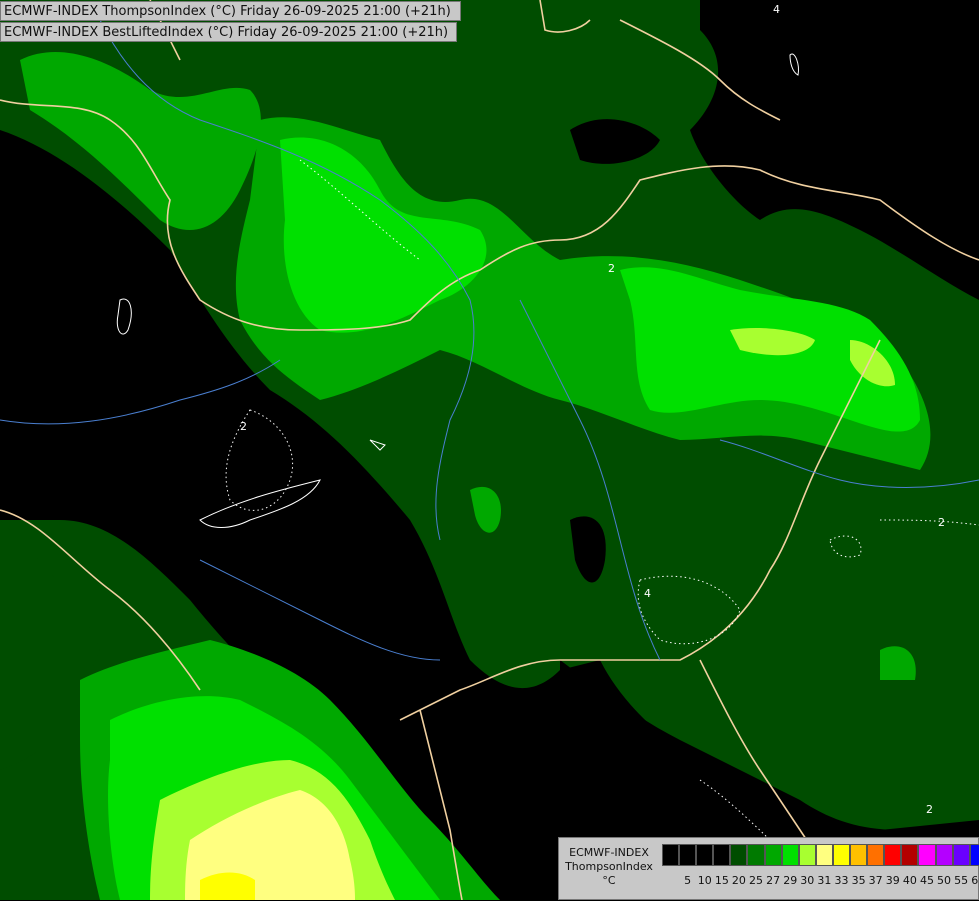  I want to click on legend-tick-label: 45, so click(926, 880).